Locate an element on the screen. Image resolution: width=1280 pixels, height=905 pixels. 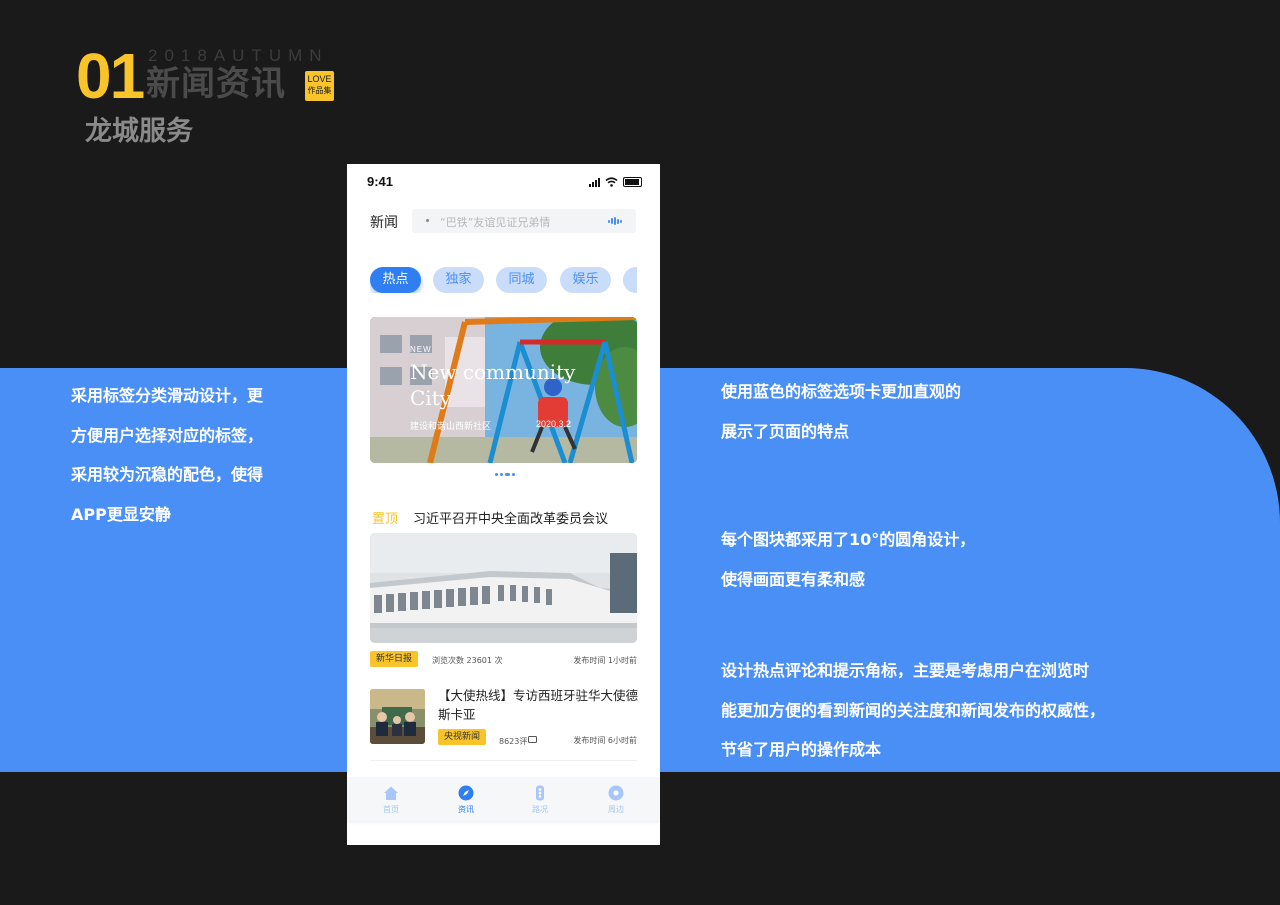
comment-icon is located at coordinates (532, 739).